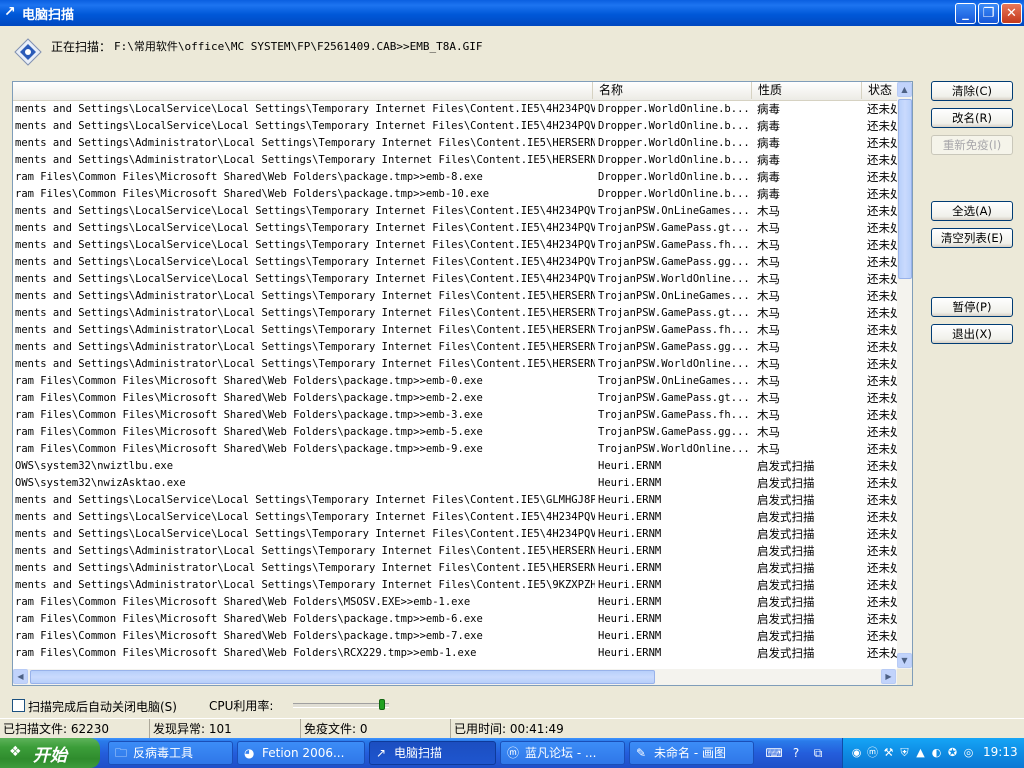 The height and width of the screenshot is (768, 1024). Describe the element at coordinates (988, 13) in the screenshot. I see `maximize-button: ❐` at that location.